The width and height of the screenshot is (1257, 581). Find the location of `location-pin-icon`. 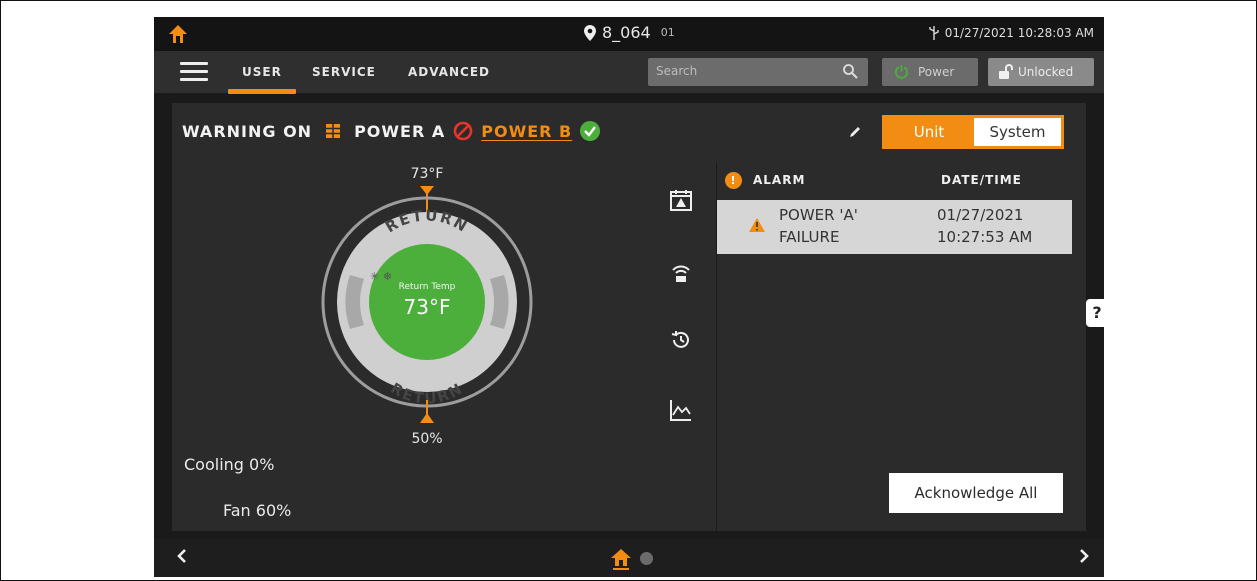

location-pin-icon is located at coordinates (590, 32).